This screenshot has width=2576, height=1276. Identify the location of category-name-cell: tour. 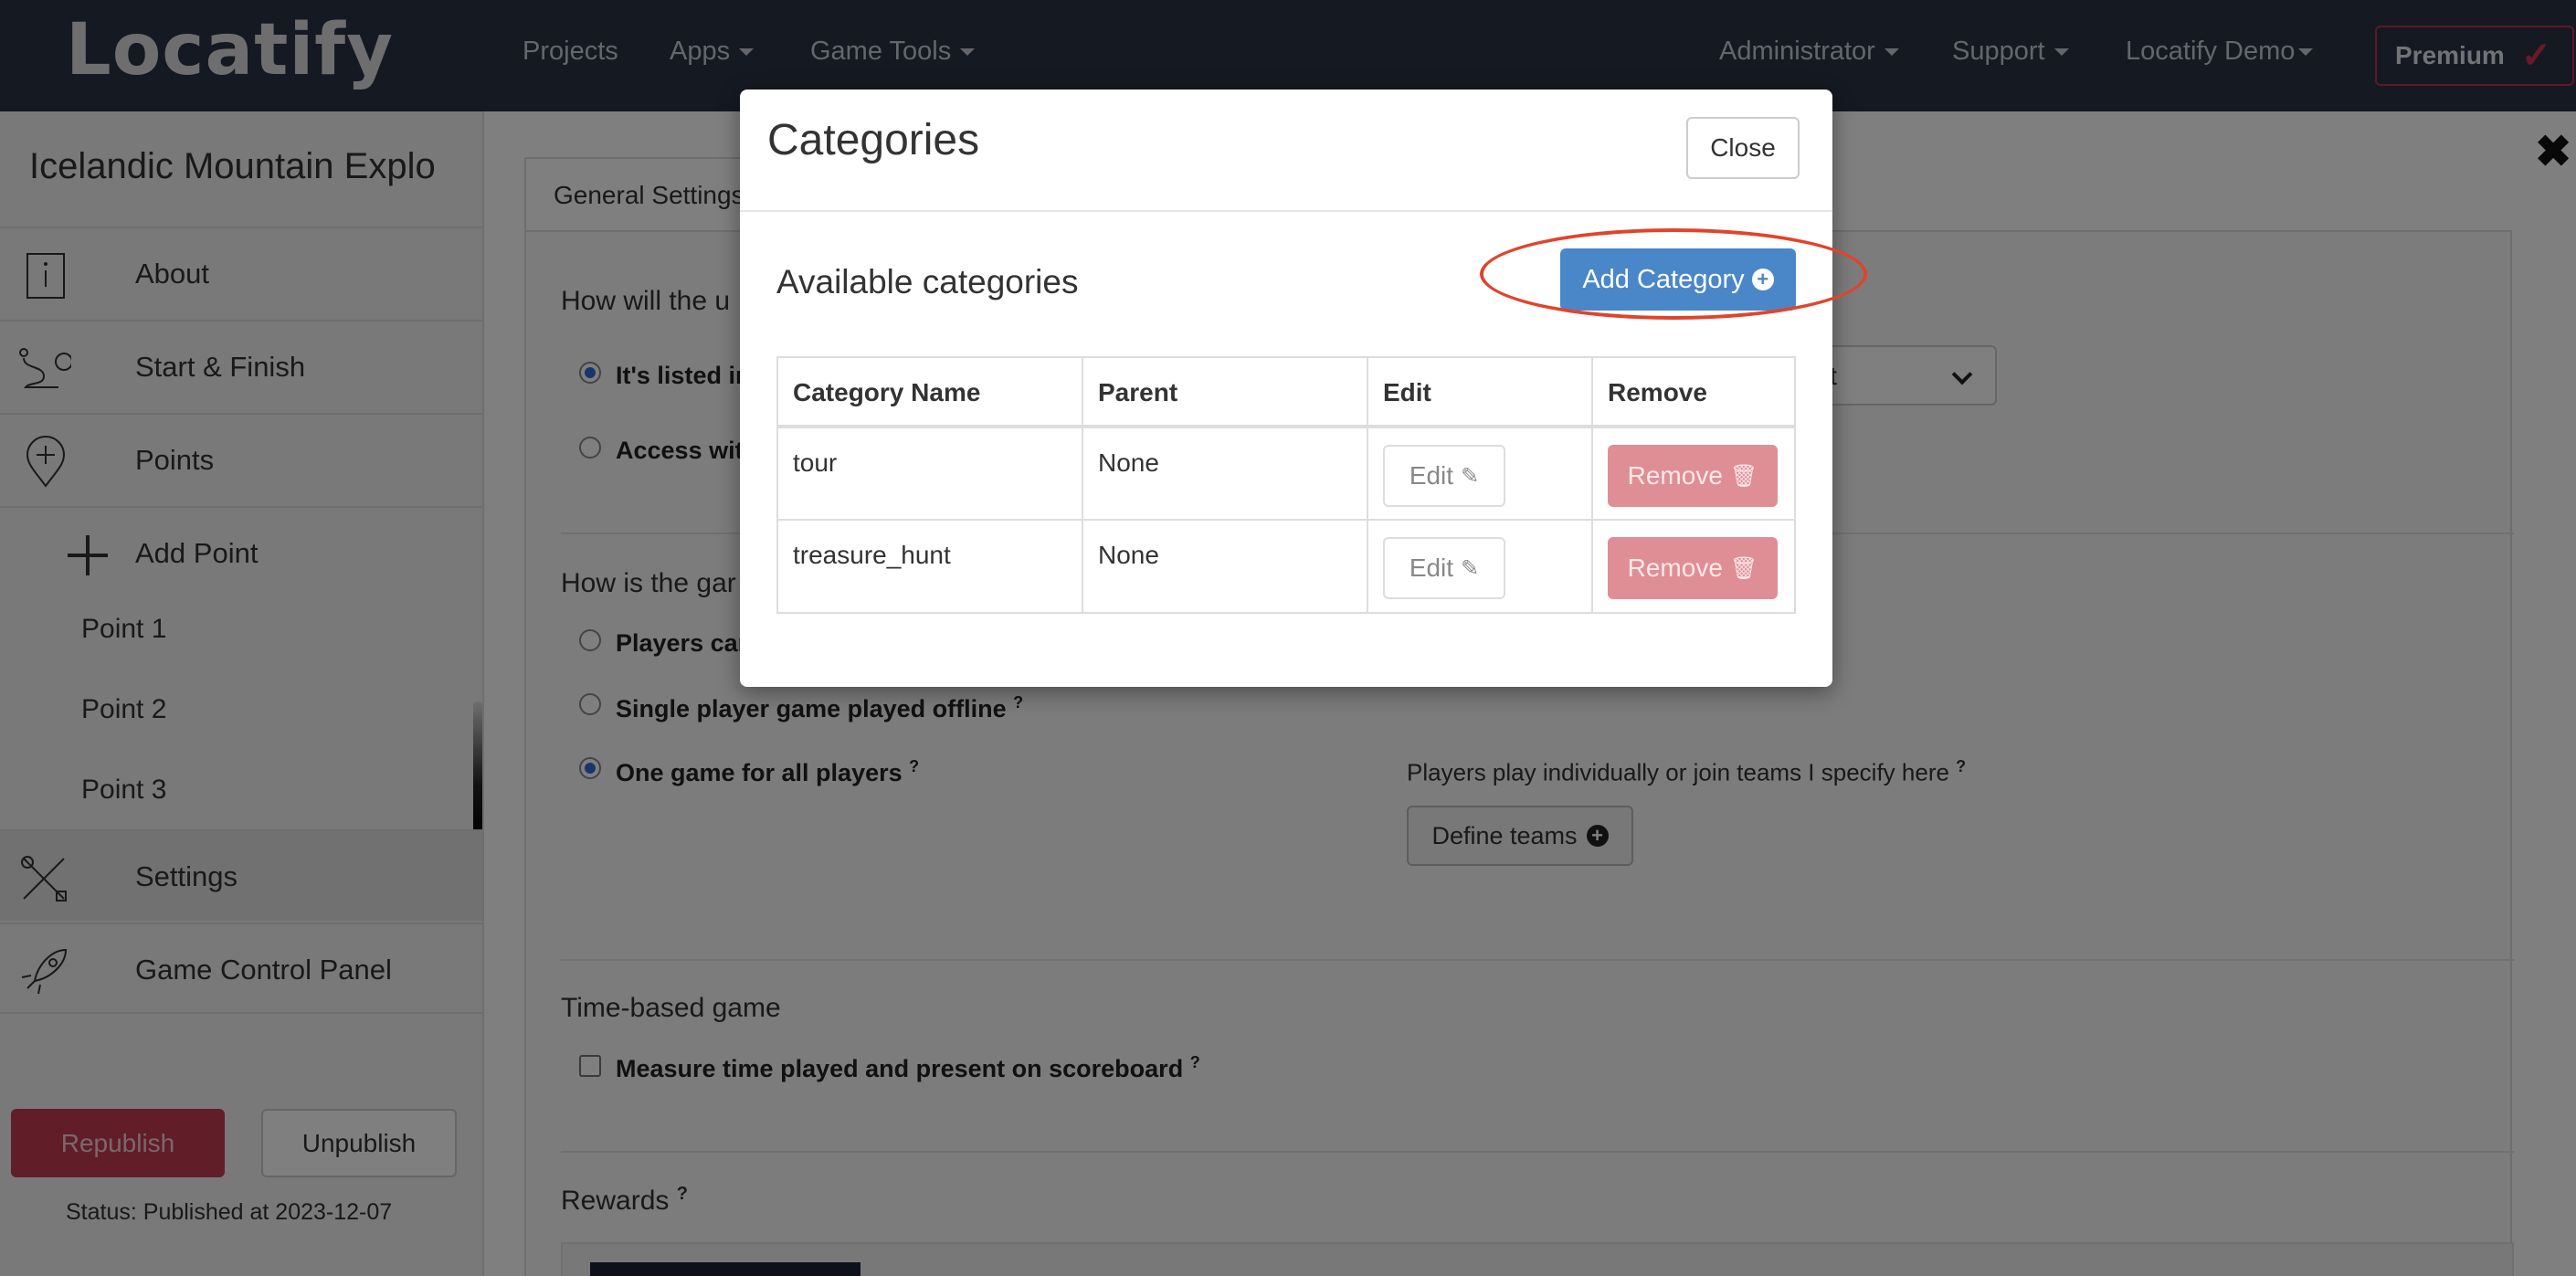
(929, 474).